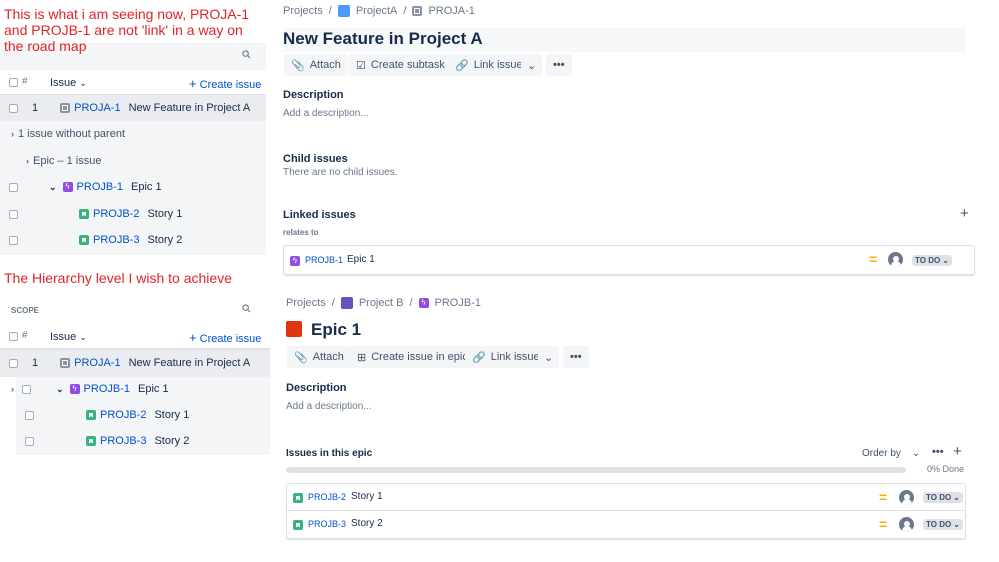  What do you see at coordinates (891, 453) in the screenshot?
I see `order-by-button: Order by ⌄` at bounding box center [891, 453].